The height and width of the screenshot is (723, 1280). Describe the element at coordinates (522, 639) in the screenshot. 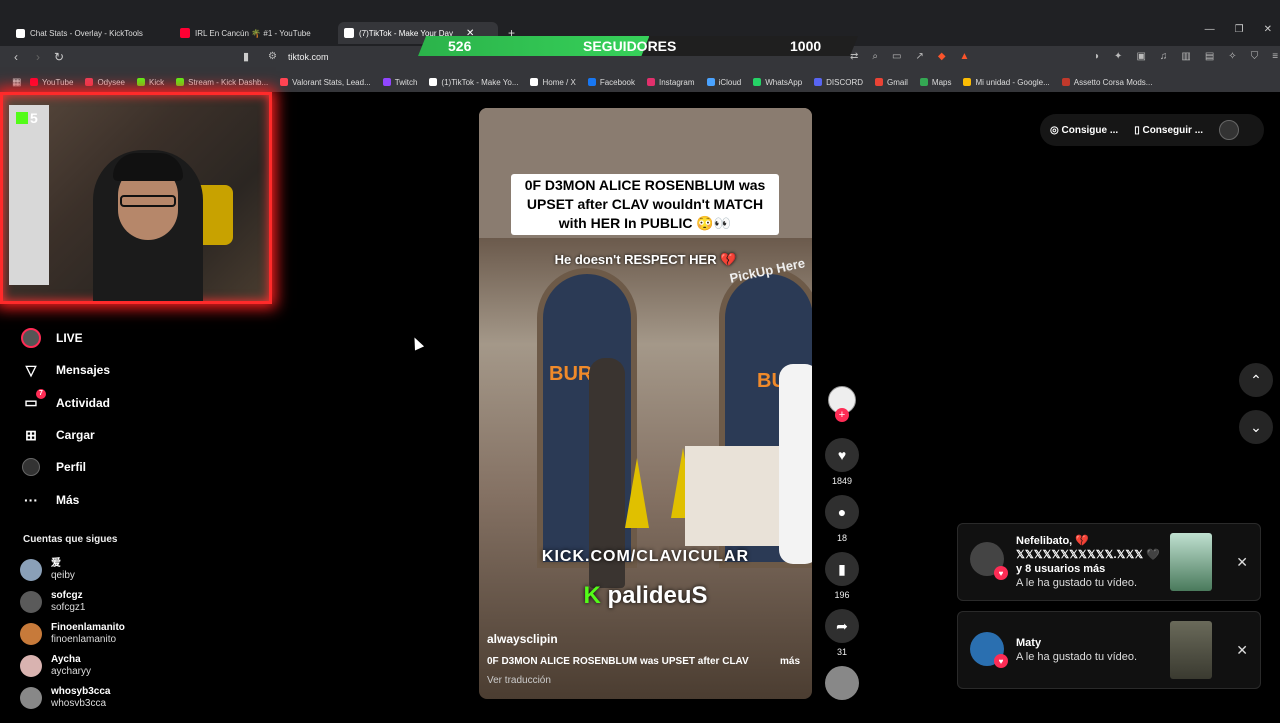

I see `video-author: alwaysclipin` at that location.